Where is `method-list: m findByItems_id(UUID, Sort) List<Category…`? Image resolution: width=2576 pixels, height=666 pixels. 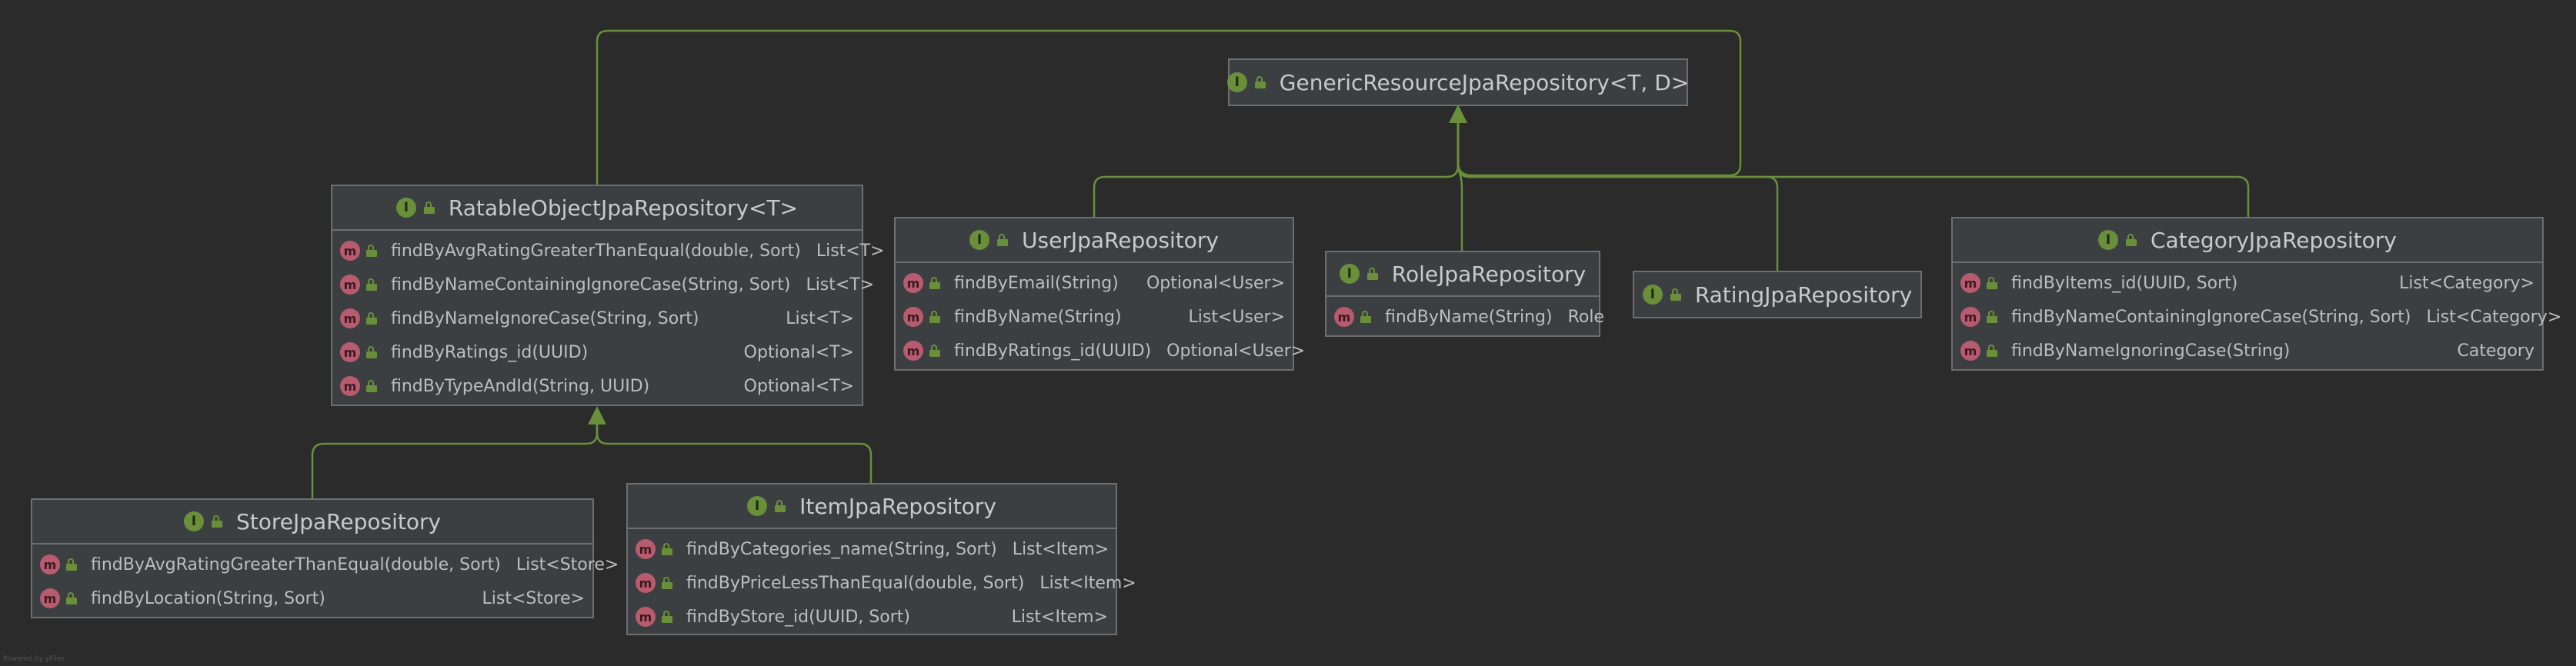 method-list: m findByItems_id(UUID, Sort) List<Category… is located at coordinates (2257, 317).